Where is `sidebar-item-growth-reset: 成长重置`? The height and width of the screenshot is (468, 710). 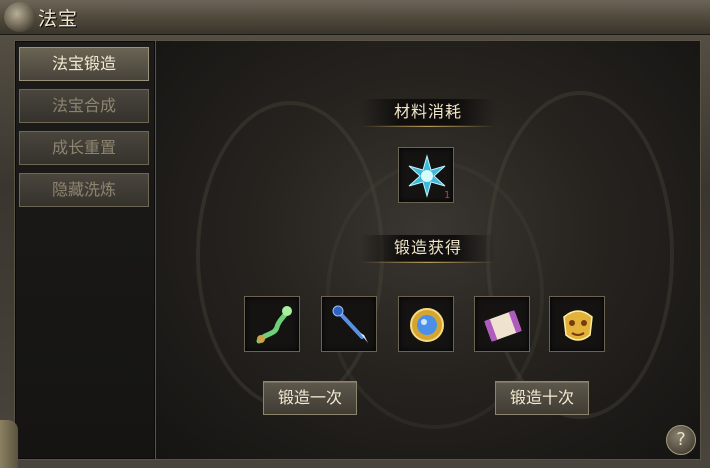
sidebar-item-growth-reset: 成长重置 is located at coordinates (84, 148).